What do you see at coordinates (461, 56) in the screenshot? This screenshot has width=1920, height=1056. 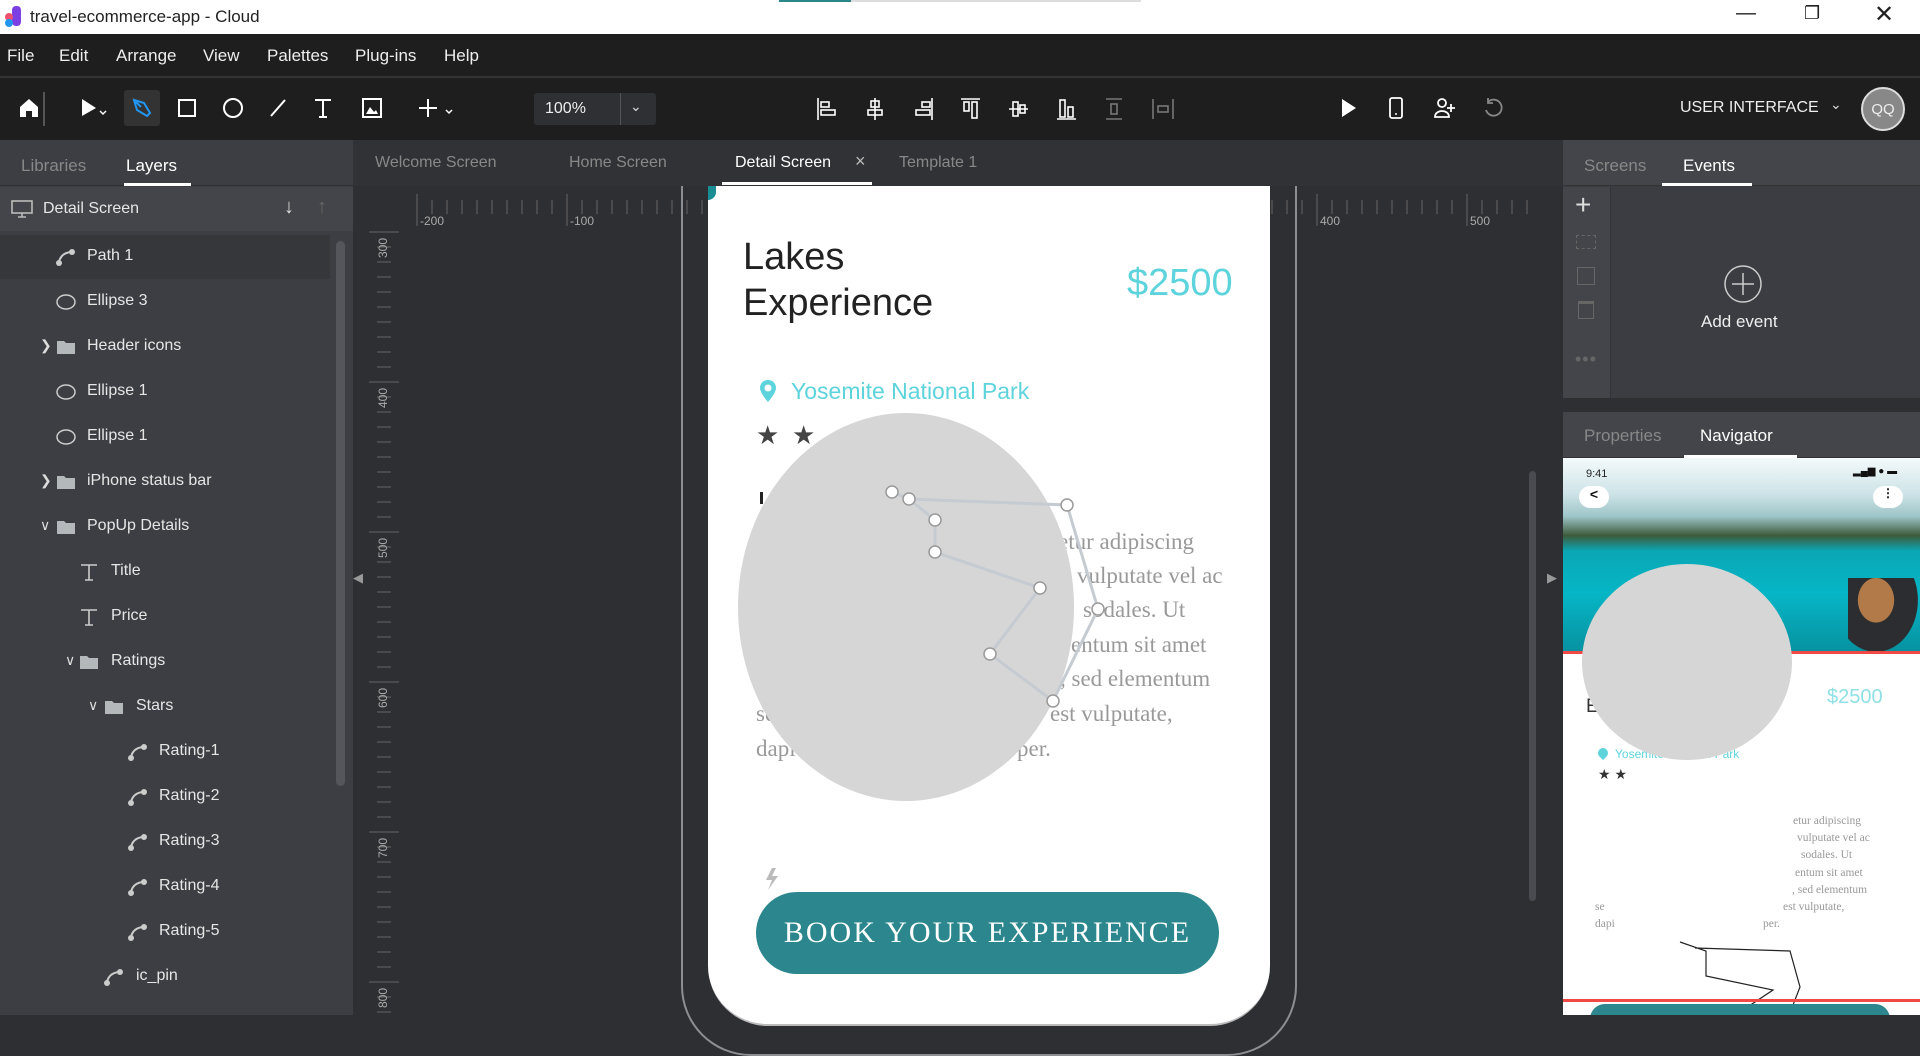 I see `menu-help: Help` at bounding box center [461, 56].